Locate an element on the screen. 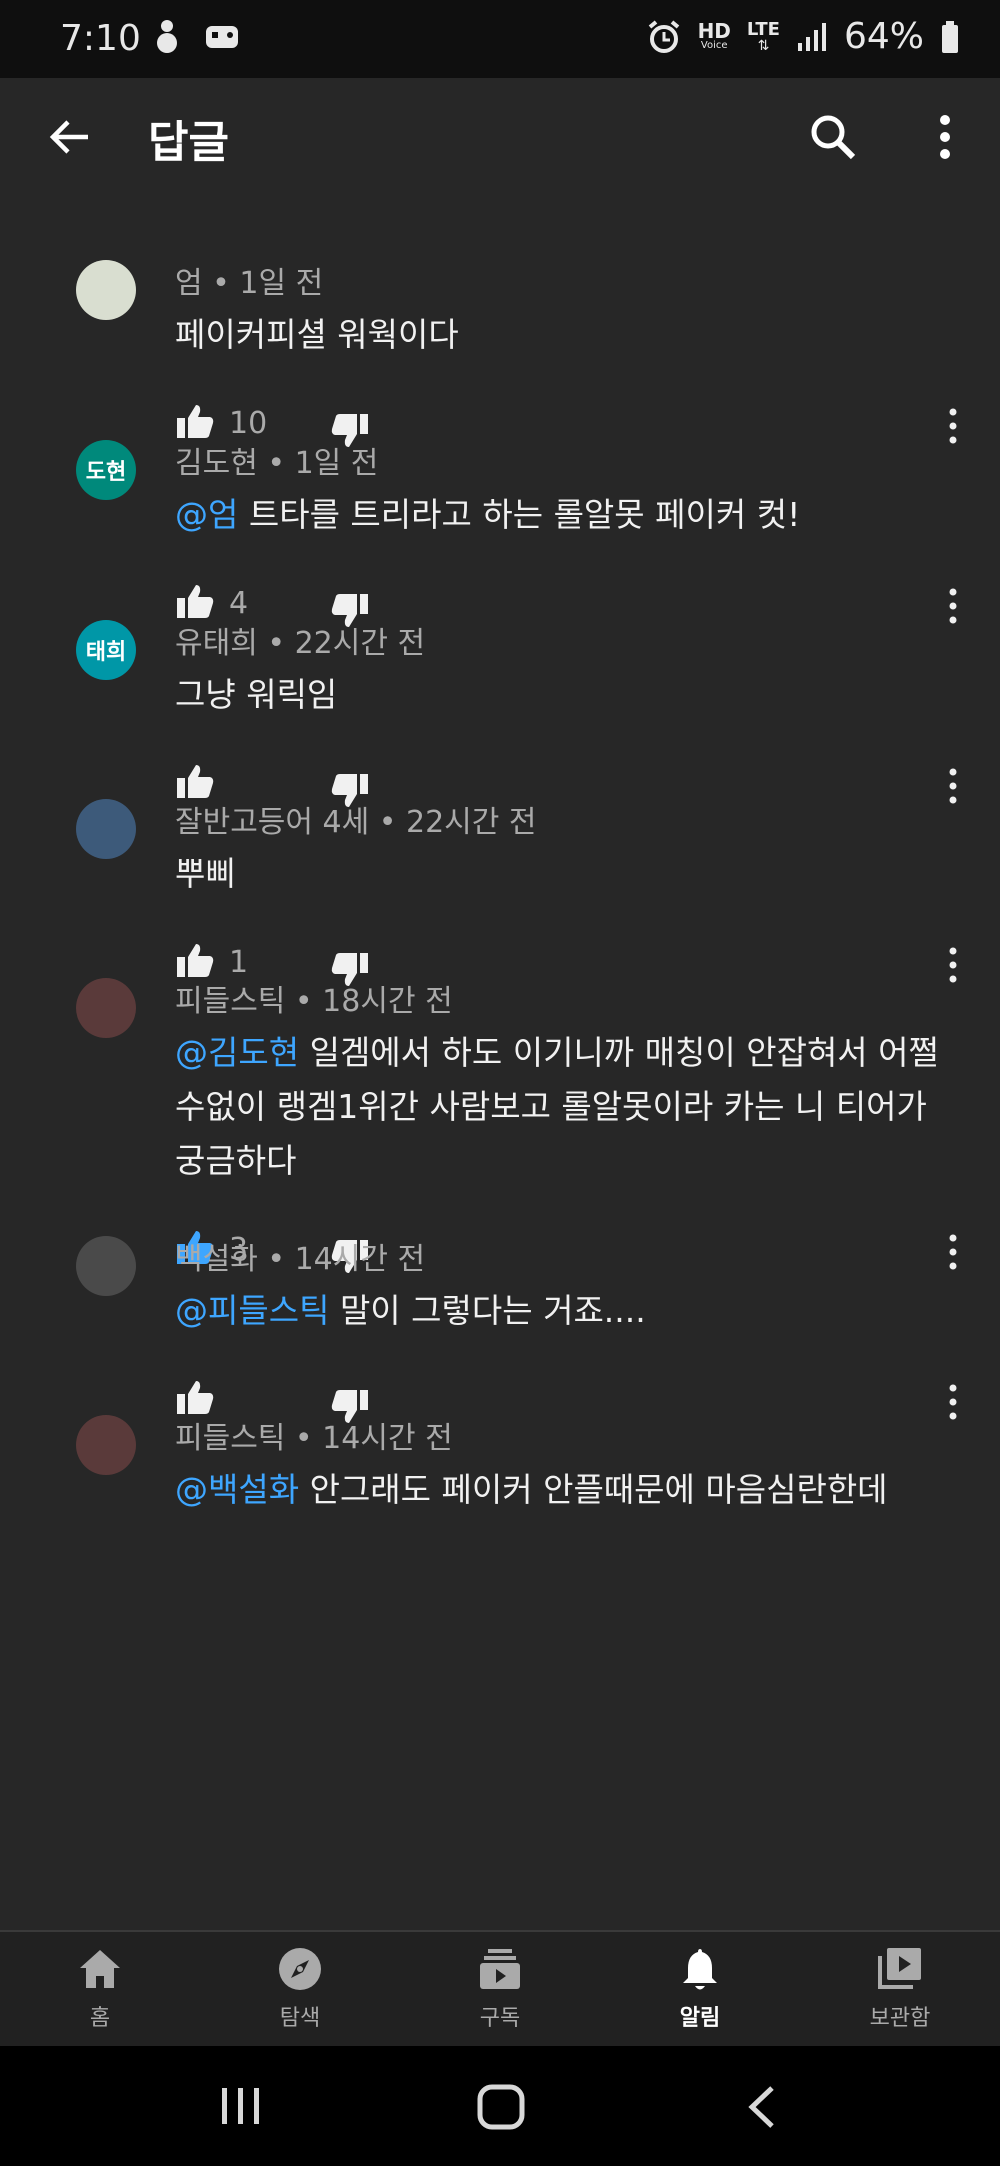  battery-percent: 64% is located at coordinates (883, 36).